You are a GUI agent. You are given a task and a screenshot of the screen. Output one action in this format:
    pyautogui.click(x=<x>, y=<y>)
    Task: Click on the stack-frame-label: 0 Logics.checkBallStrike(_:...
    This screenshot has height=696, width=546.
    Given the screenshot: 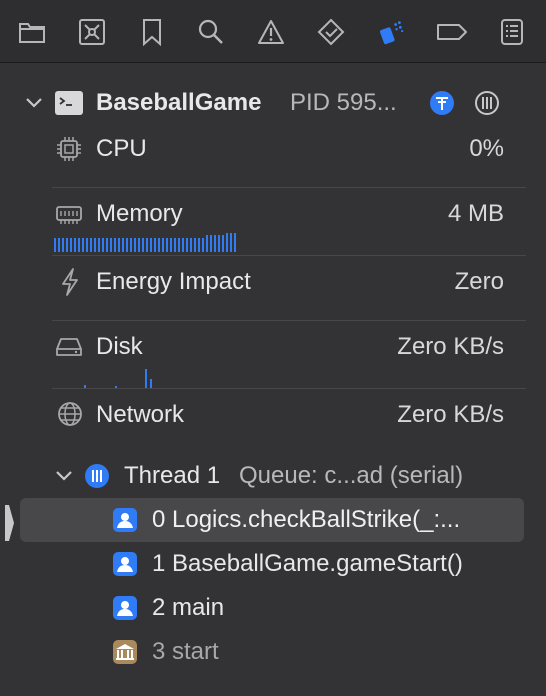 What is the action you would take?
    pyautogui.click(x=306, y=519)
    